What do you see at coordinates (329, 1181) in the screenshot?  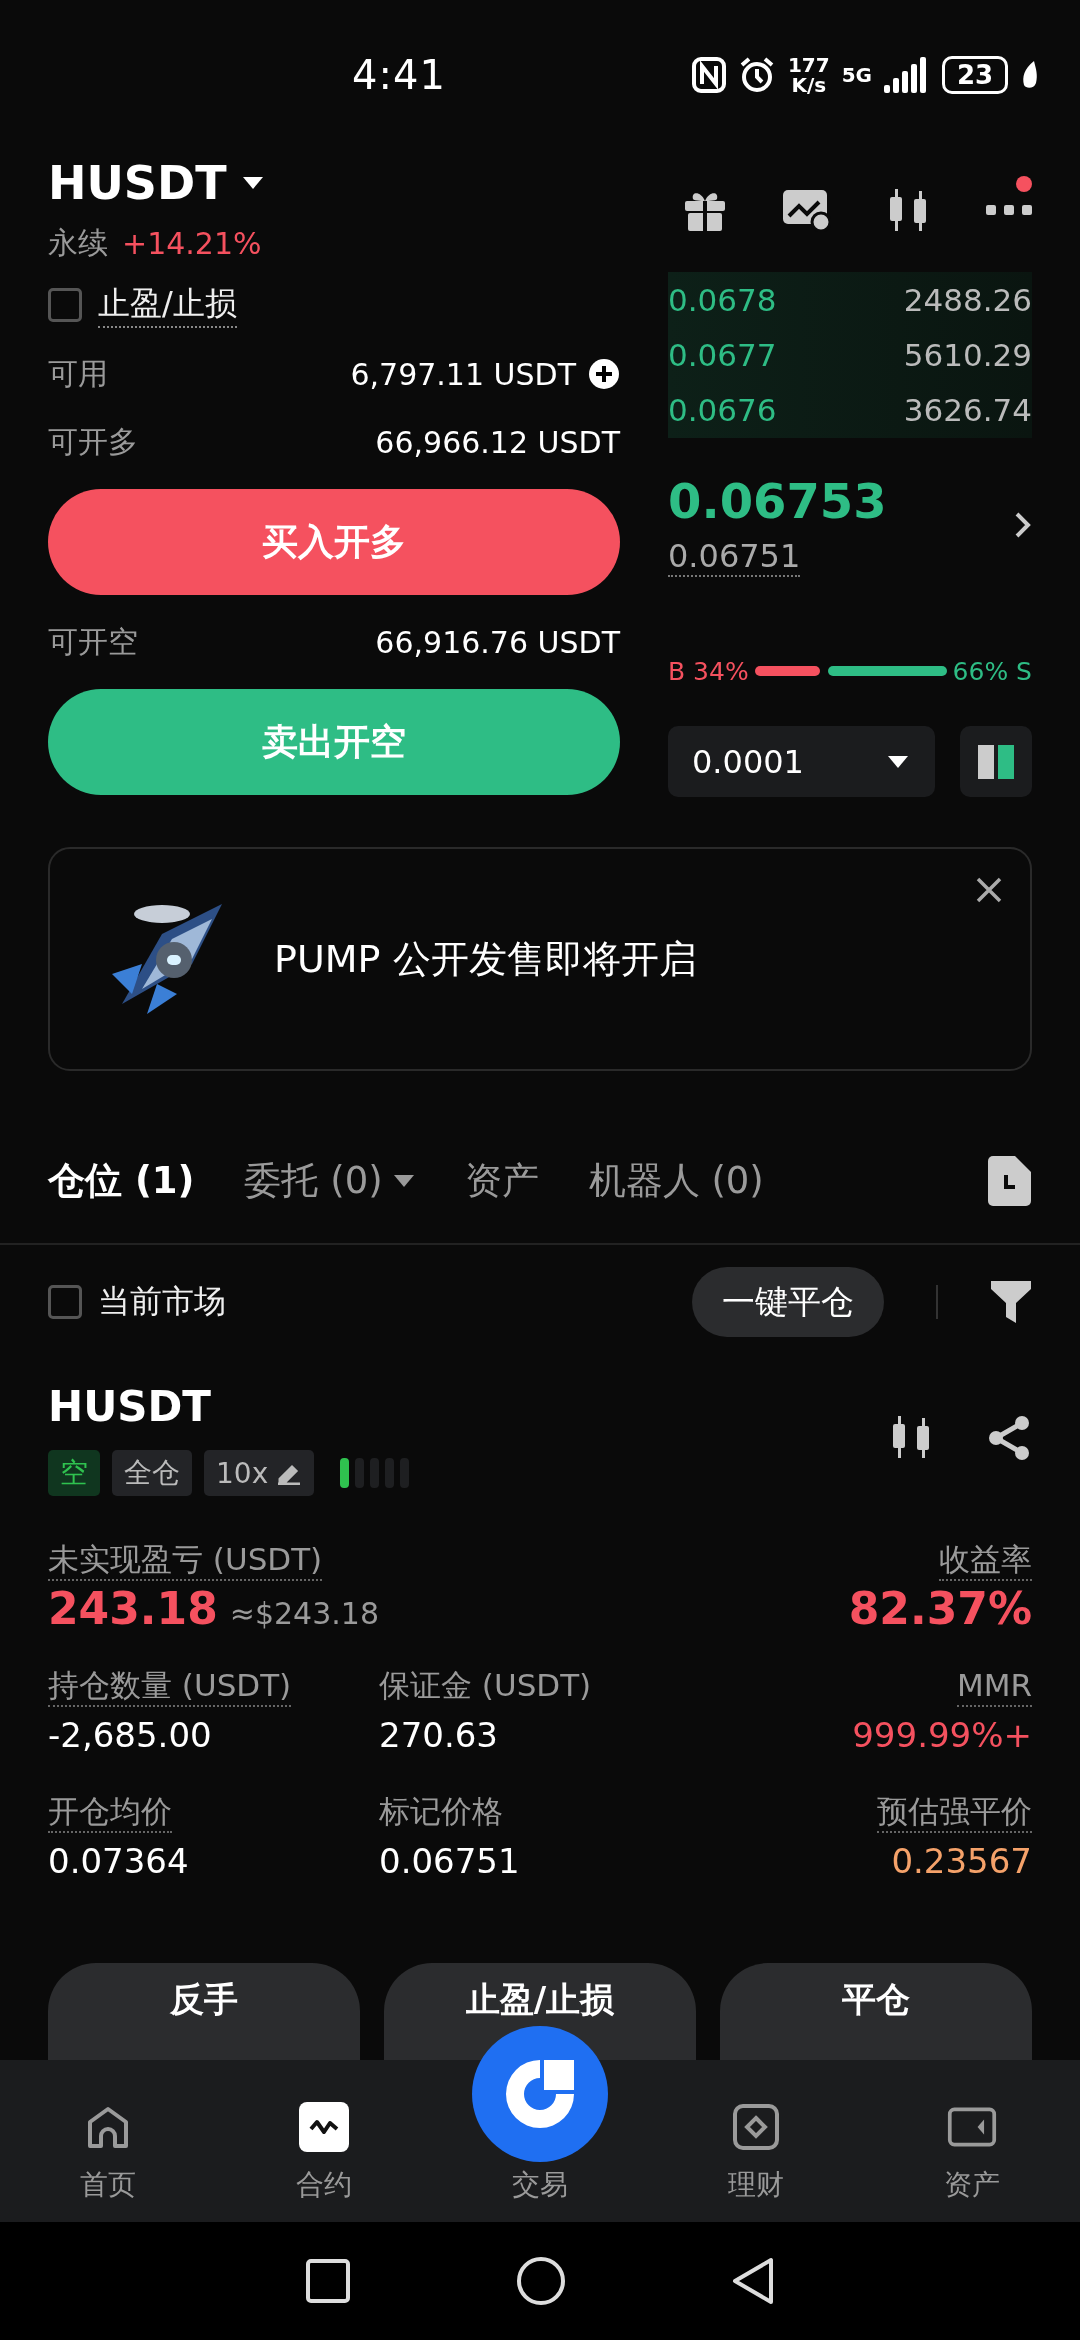 I see `tab: 委托 (0)` at bounding box center [329, 1181].